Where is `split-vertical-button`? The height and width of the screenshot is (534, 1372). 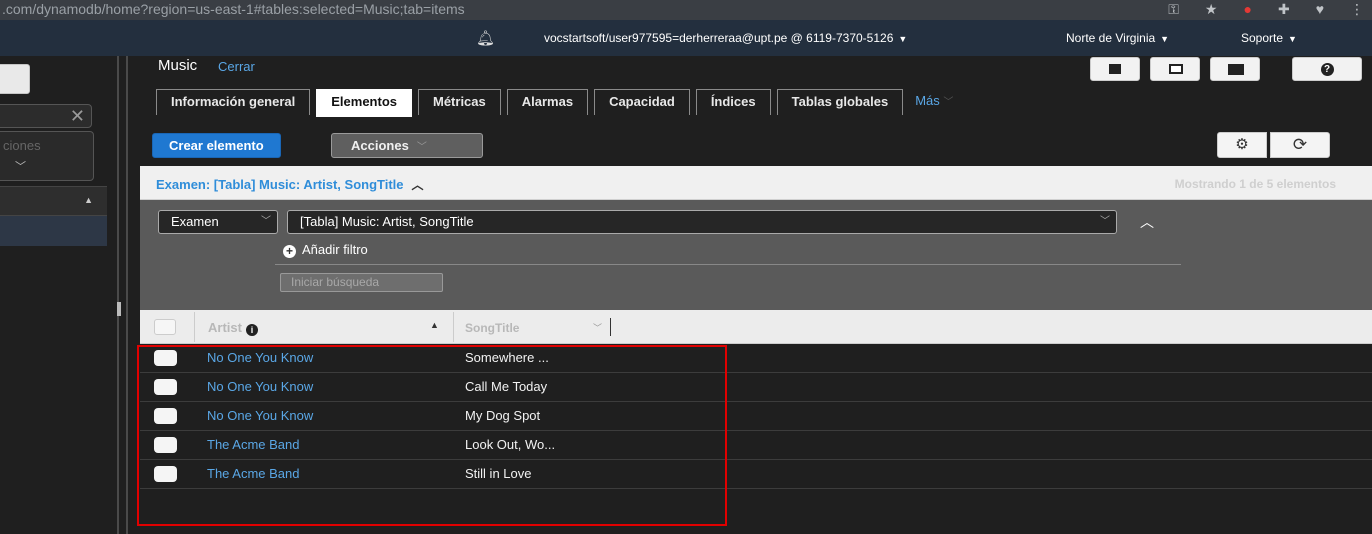
split-vertical-button is located at coordinates (1115, 69).